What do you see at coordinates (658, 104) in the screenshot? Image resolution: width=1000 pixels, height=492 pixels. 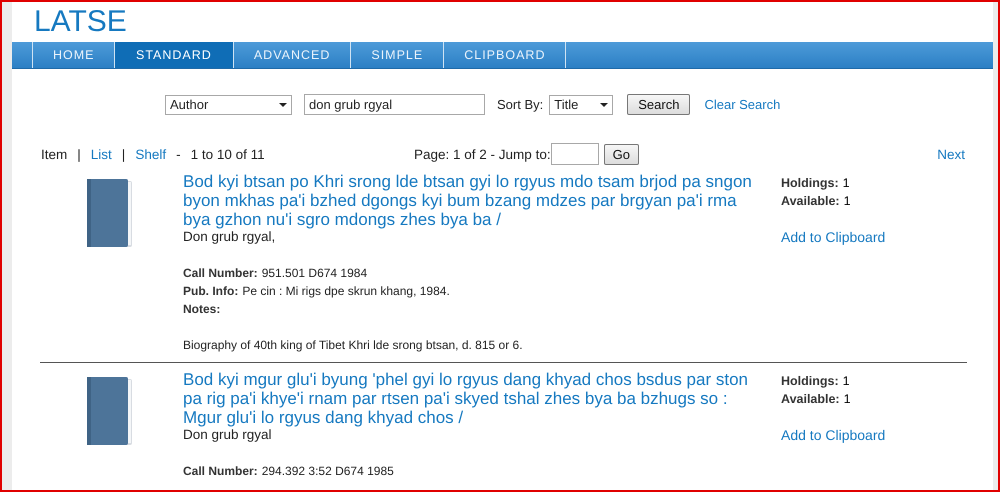 I see `search-button: Search` at bounding box center [658, 104].